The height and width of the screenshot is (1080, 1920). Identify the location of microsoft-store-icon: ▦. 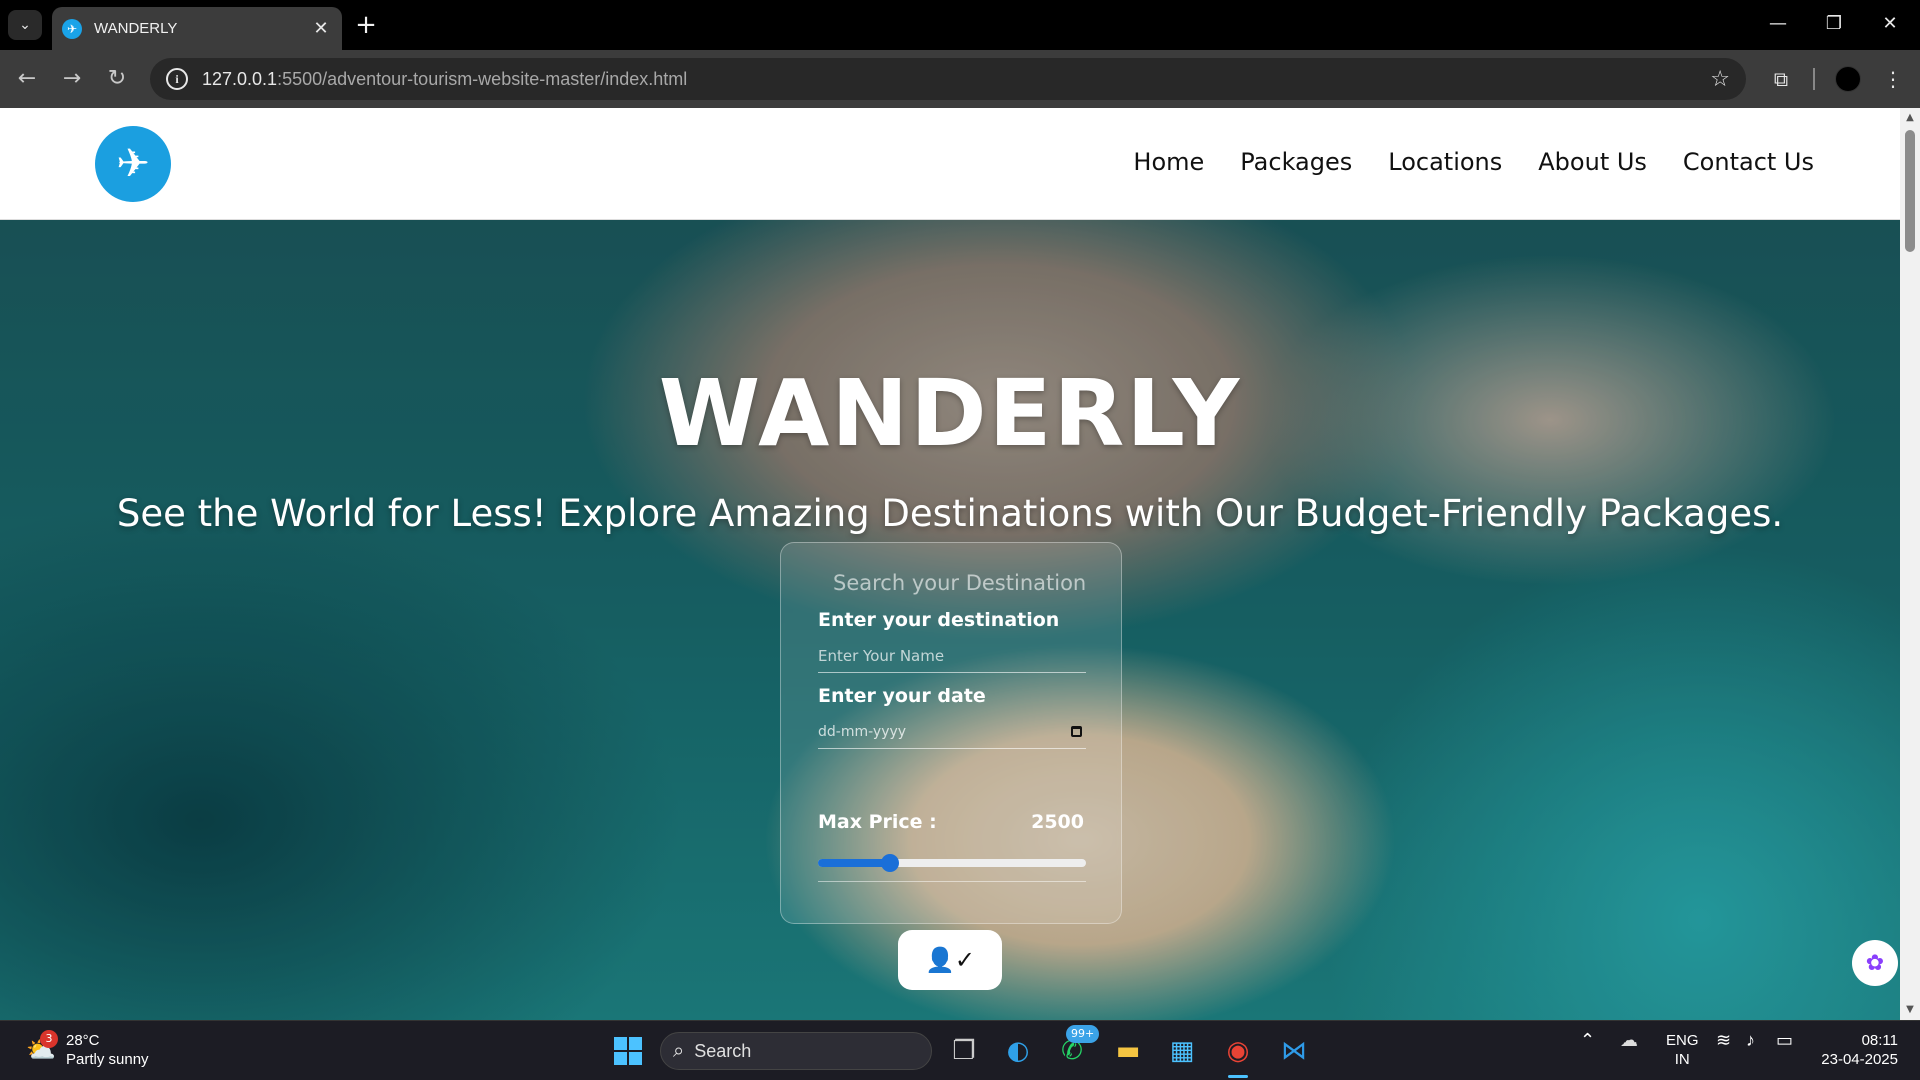
(1182, 1051).